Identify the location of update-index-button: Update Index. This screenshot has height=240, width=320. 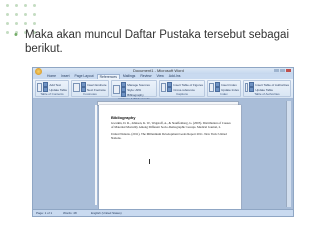
(230, 90).